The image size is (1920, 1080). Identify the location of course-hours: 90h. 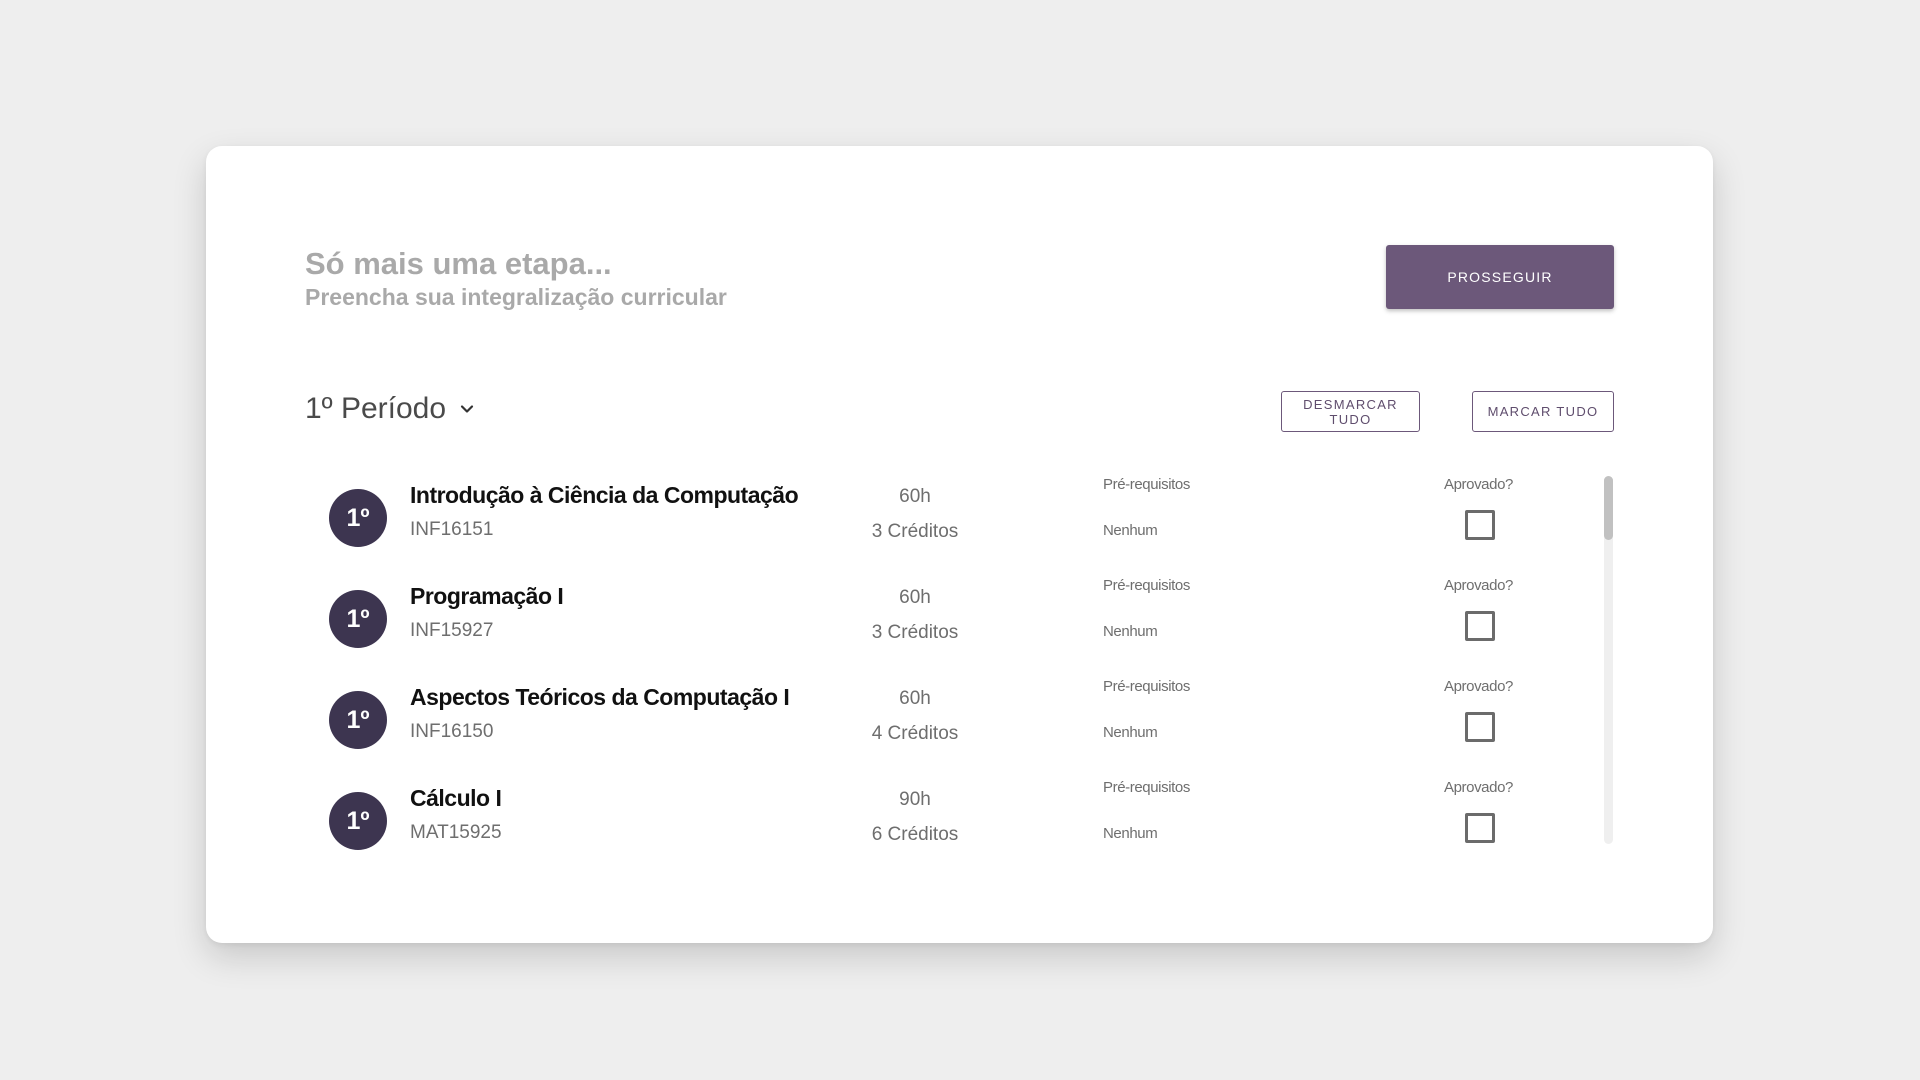
(915, 799).